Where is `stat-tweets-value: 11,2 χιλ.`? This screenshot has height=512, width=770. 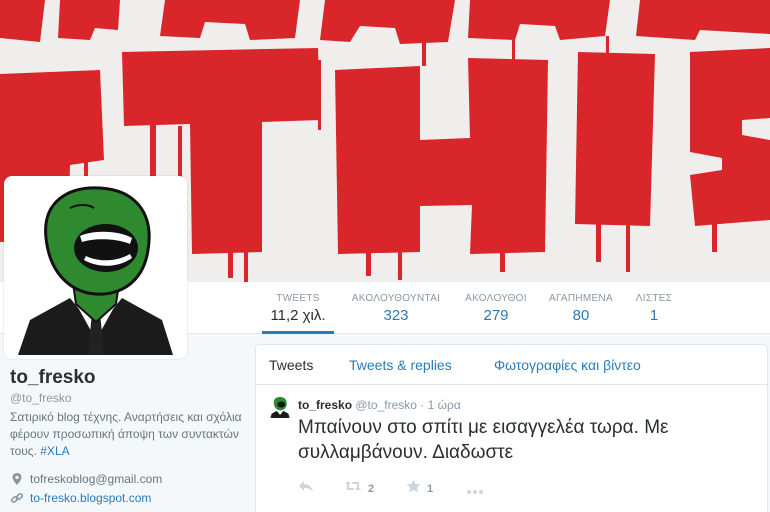 stat-tweets-value: 11,2 χιλ. is located at coordinates (298, 315).